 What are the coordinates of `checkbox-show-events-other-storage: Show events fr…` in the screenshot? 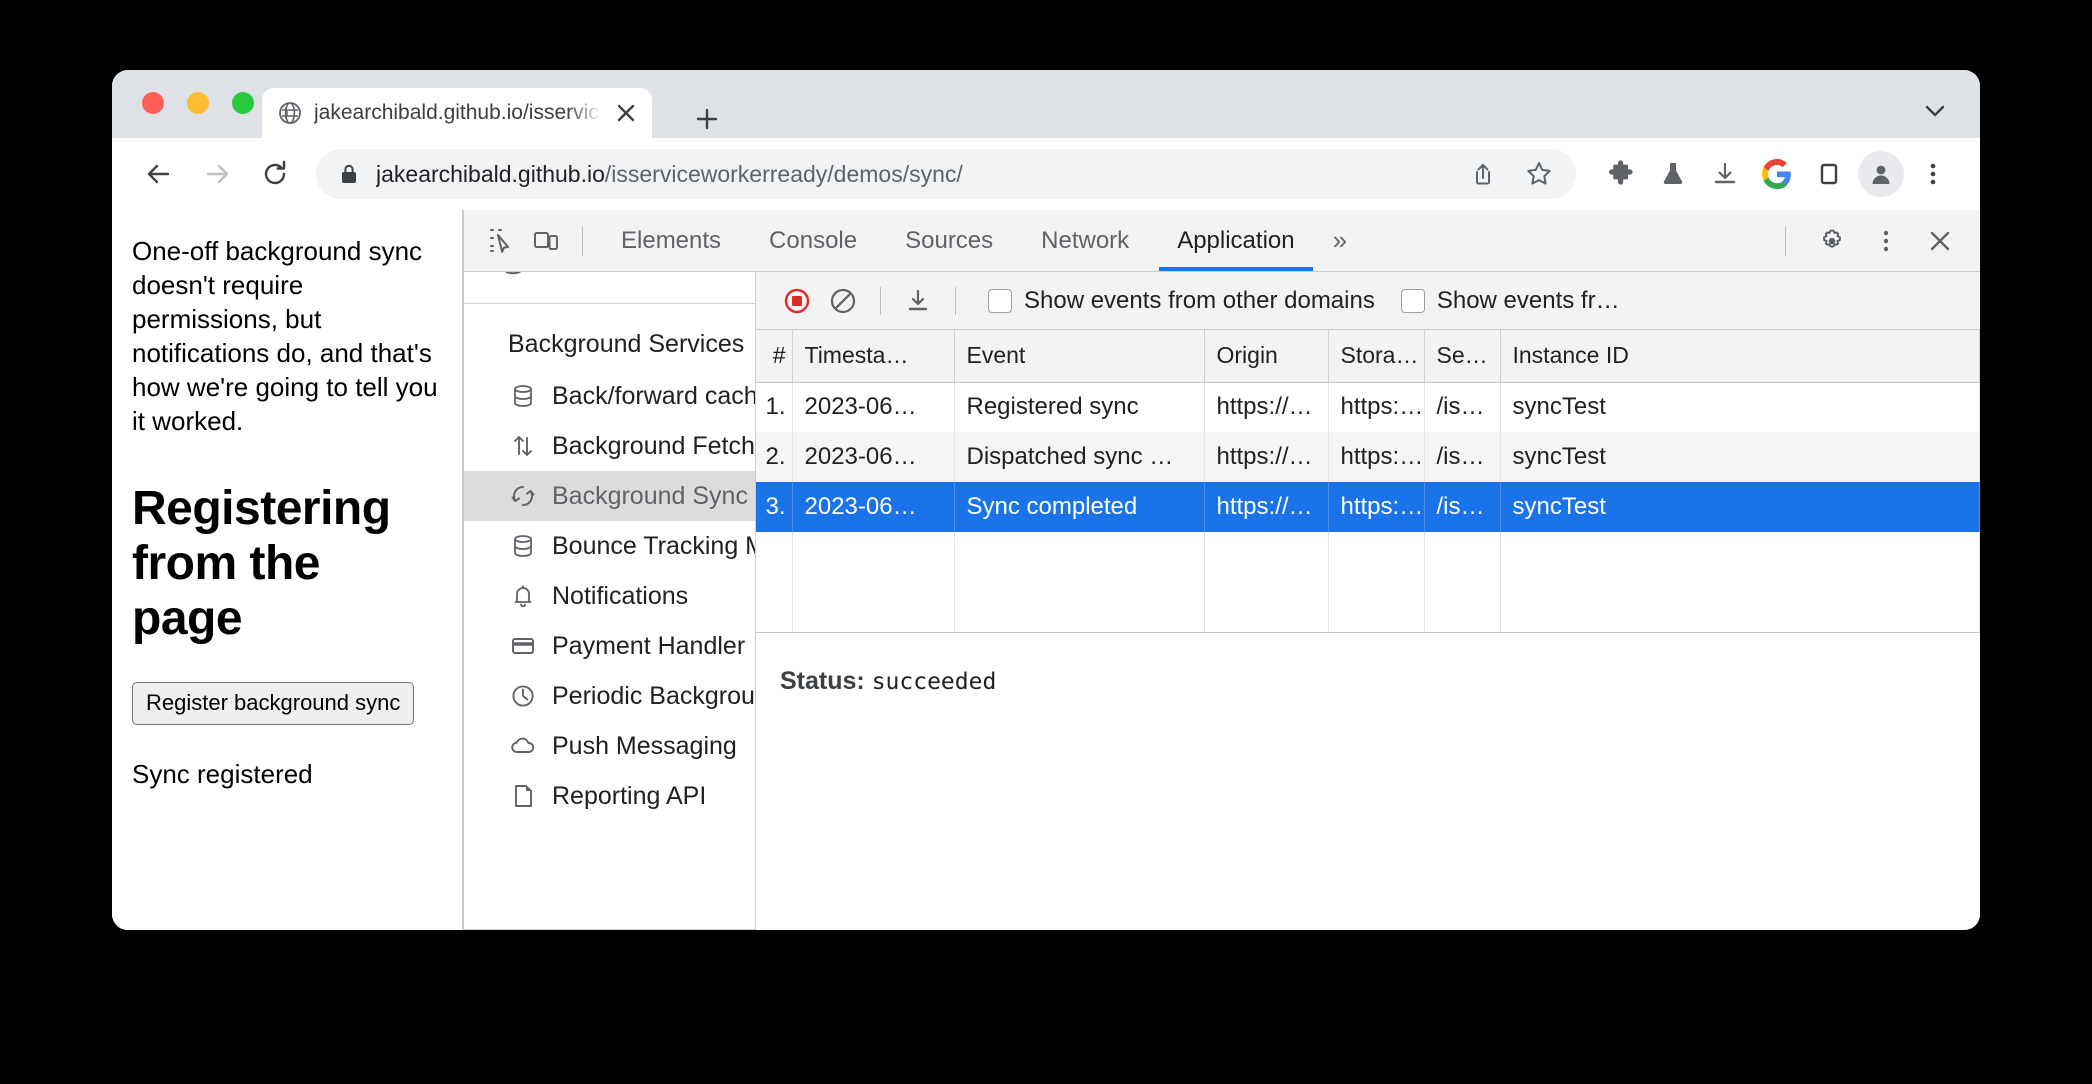 It's located at (1510, 301).